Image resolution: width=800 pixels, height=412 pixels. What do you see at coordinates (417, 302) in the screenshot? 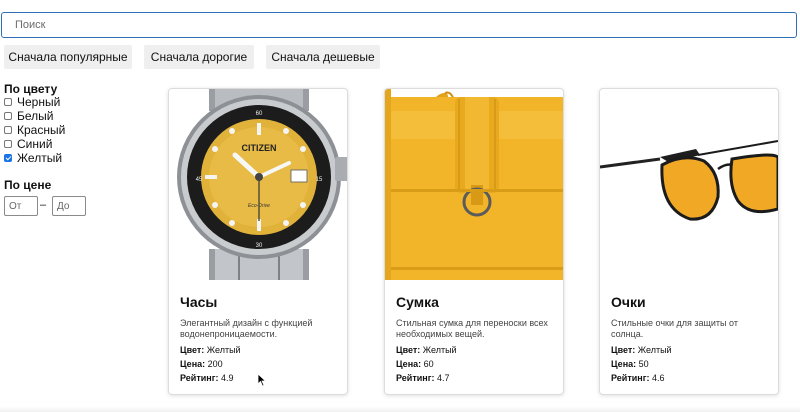
I see `product-name: Сумка` at bounding box center [417, 302].